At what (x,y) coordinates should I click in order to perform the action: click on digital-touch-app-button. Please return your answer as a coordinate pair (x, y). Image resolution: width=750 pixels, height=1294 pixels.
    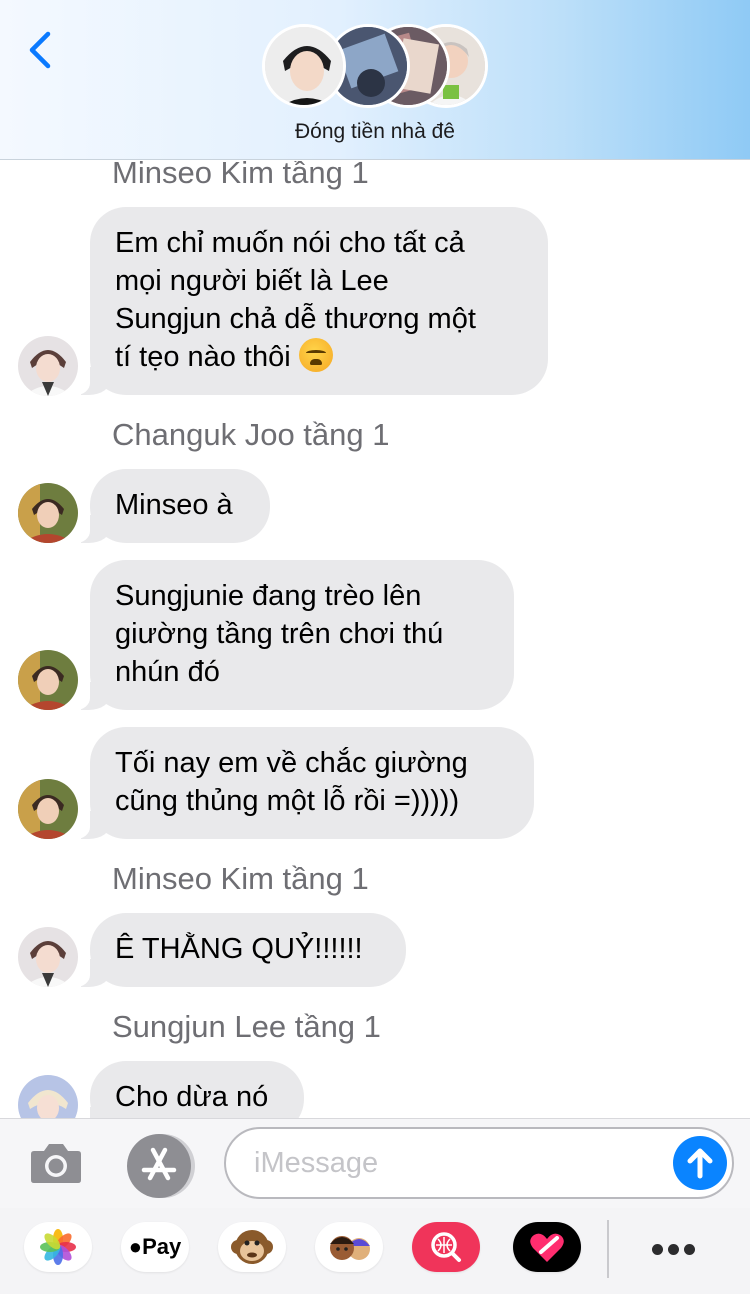
    Looking at the image, I should click on (547, 1247).